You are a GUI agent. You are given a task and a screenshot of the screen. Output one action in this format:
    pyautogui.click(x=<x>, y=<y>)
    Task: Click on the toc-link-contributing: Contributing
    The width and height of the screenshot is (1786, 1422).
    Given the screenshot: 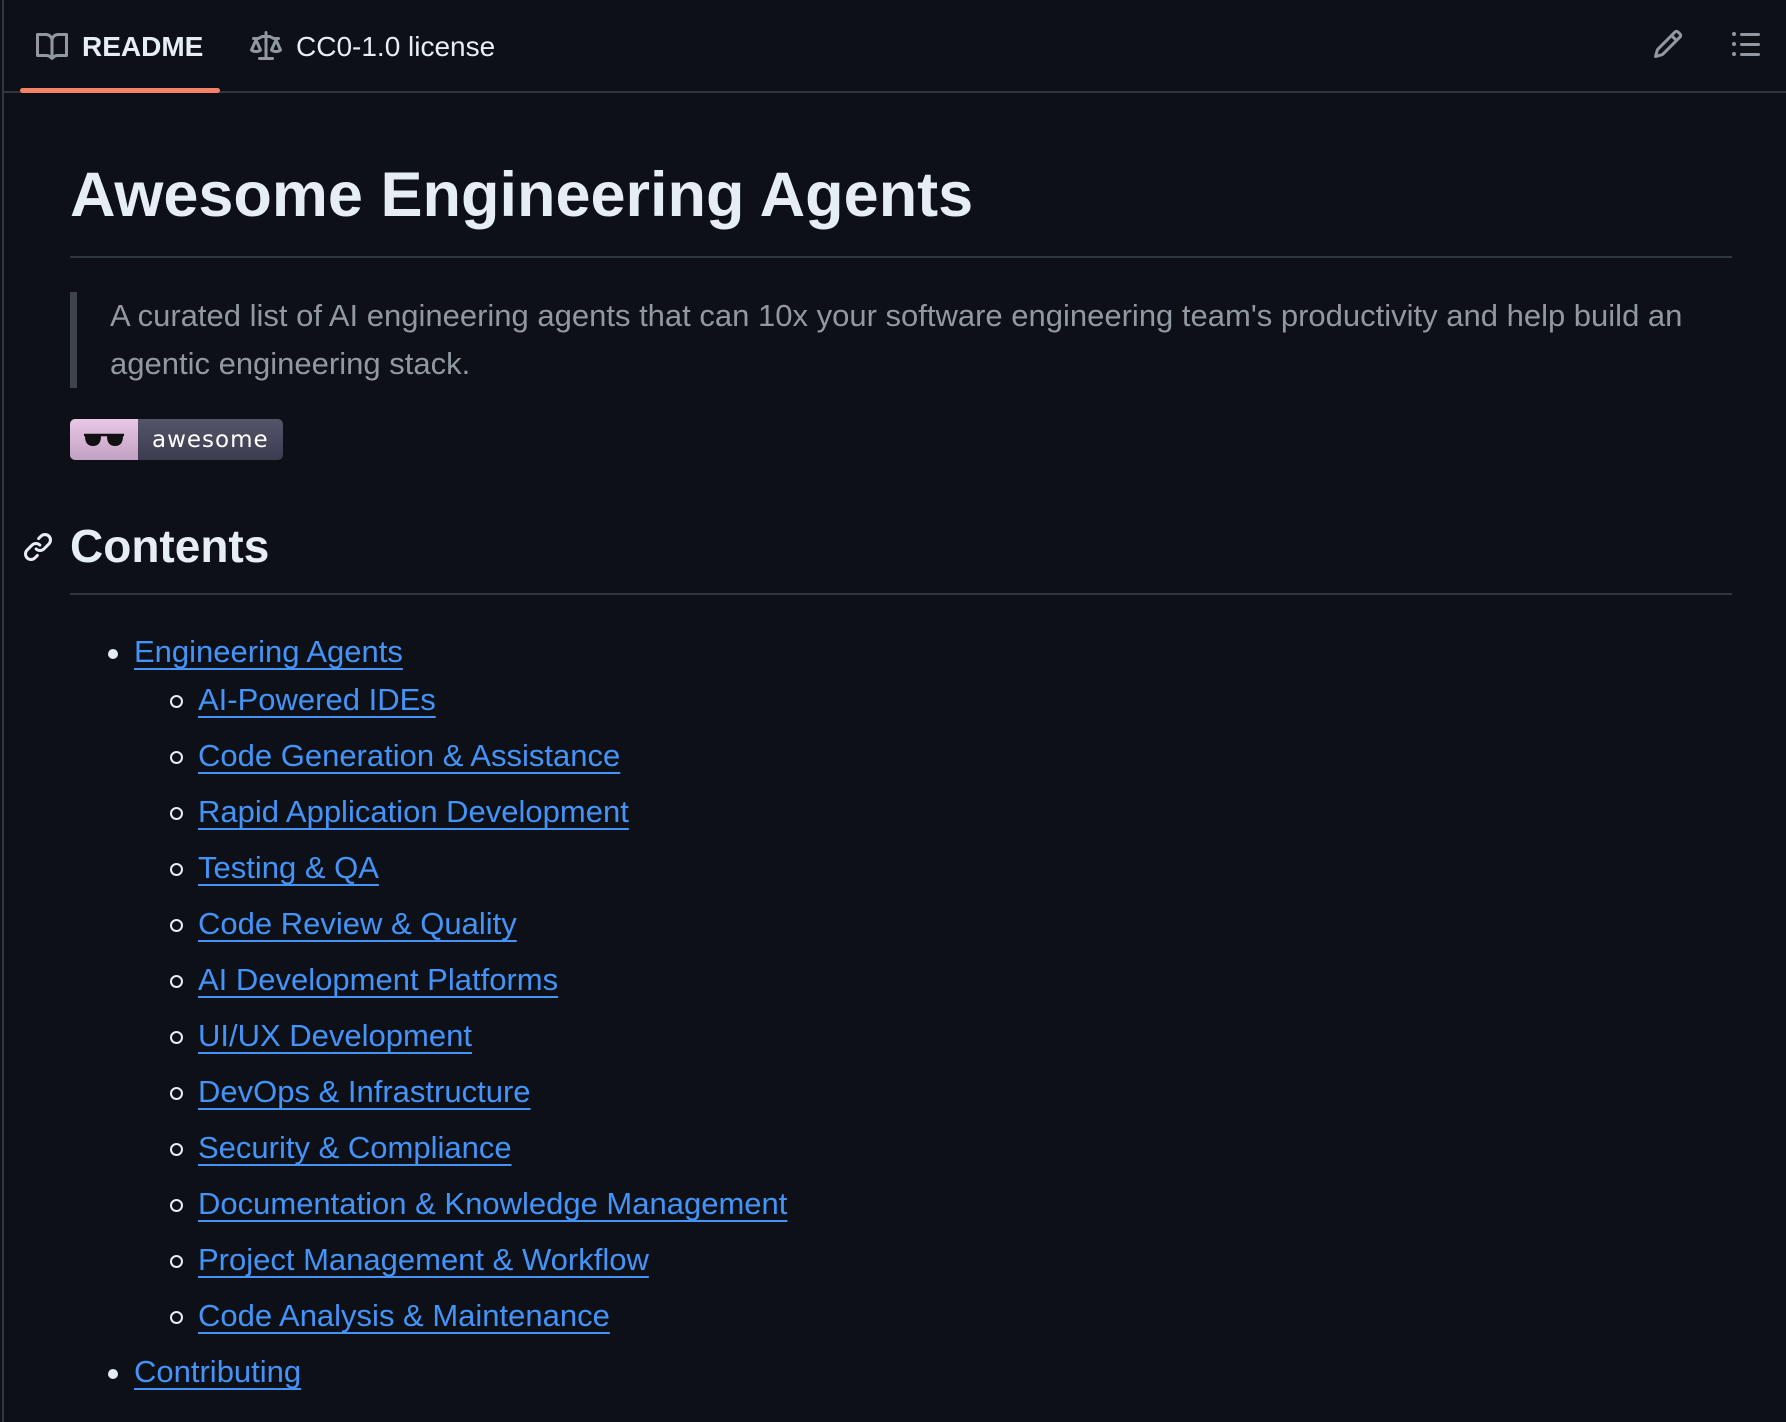 What is the action you would take?
    pyautogui.click(x=217, y=1371)
    